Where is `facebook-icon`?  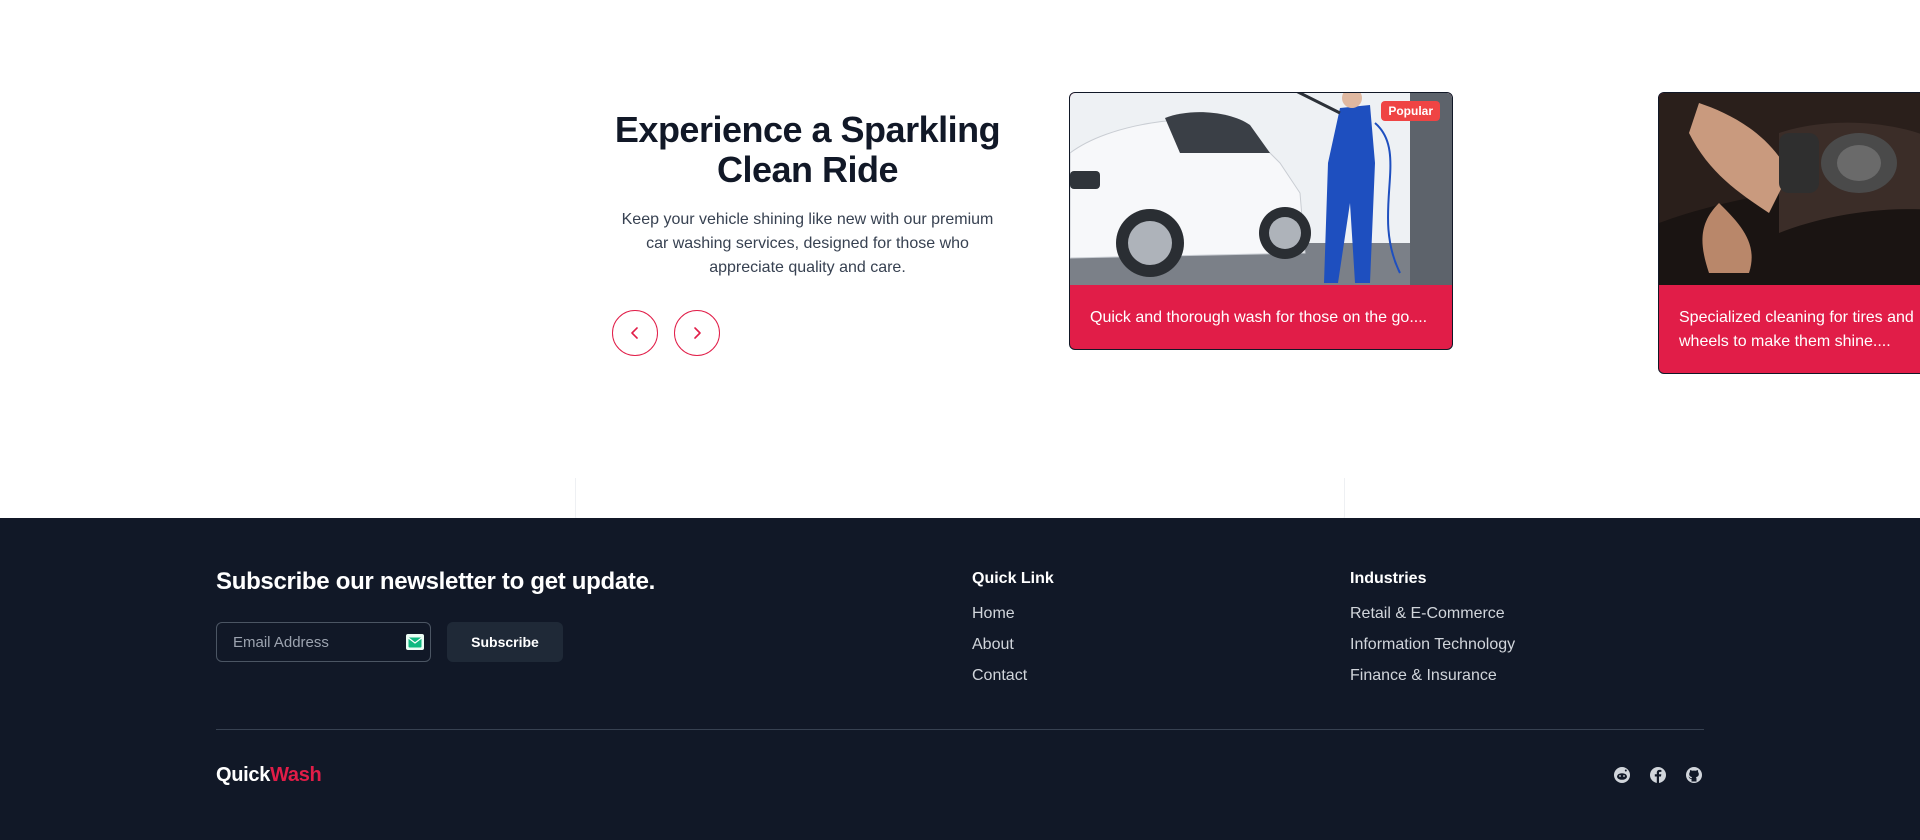 facebook-icon is located at coordinates (1658, 775).